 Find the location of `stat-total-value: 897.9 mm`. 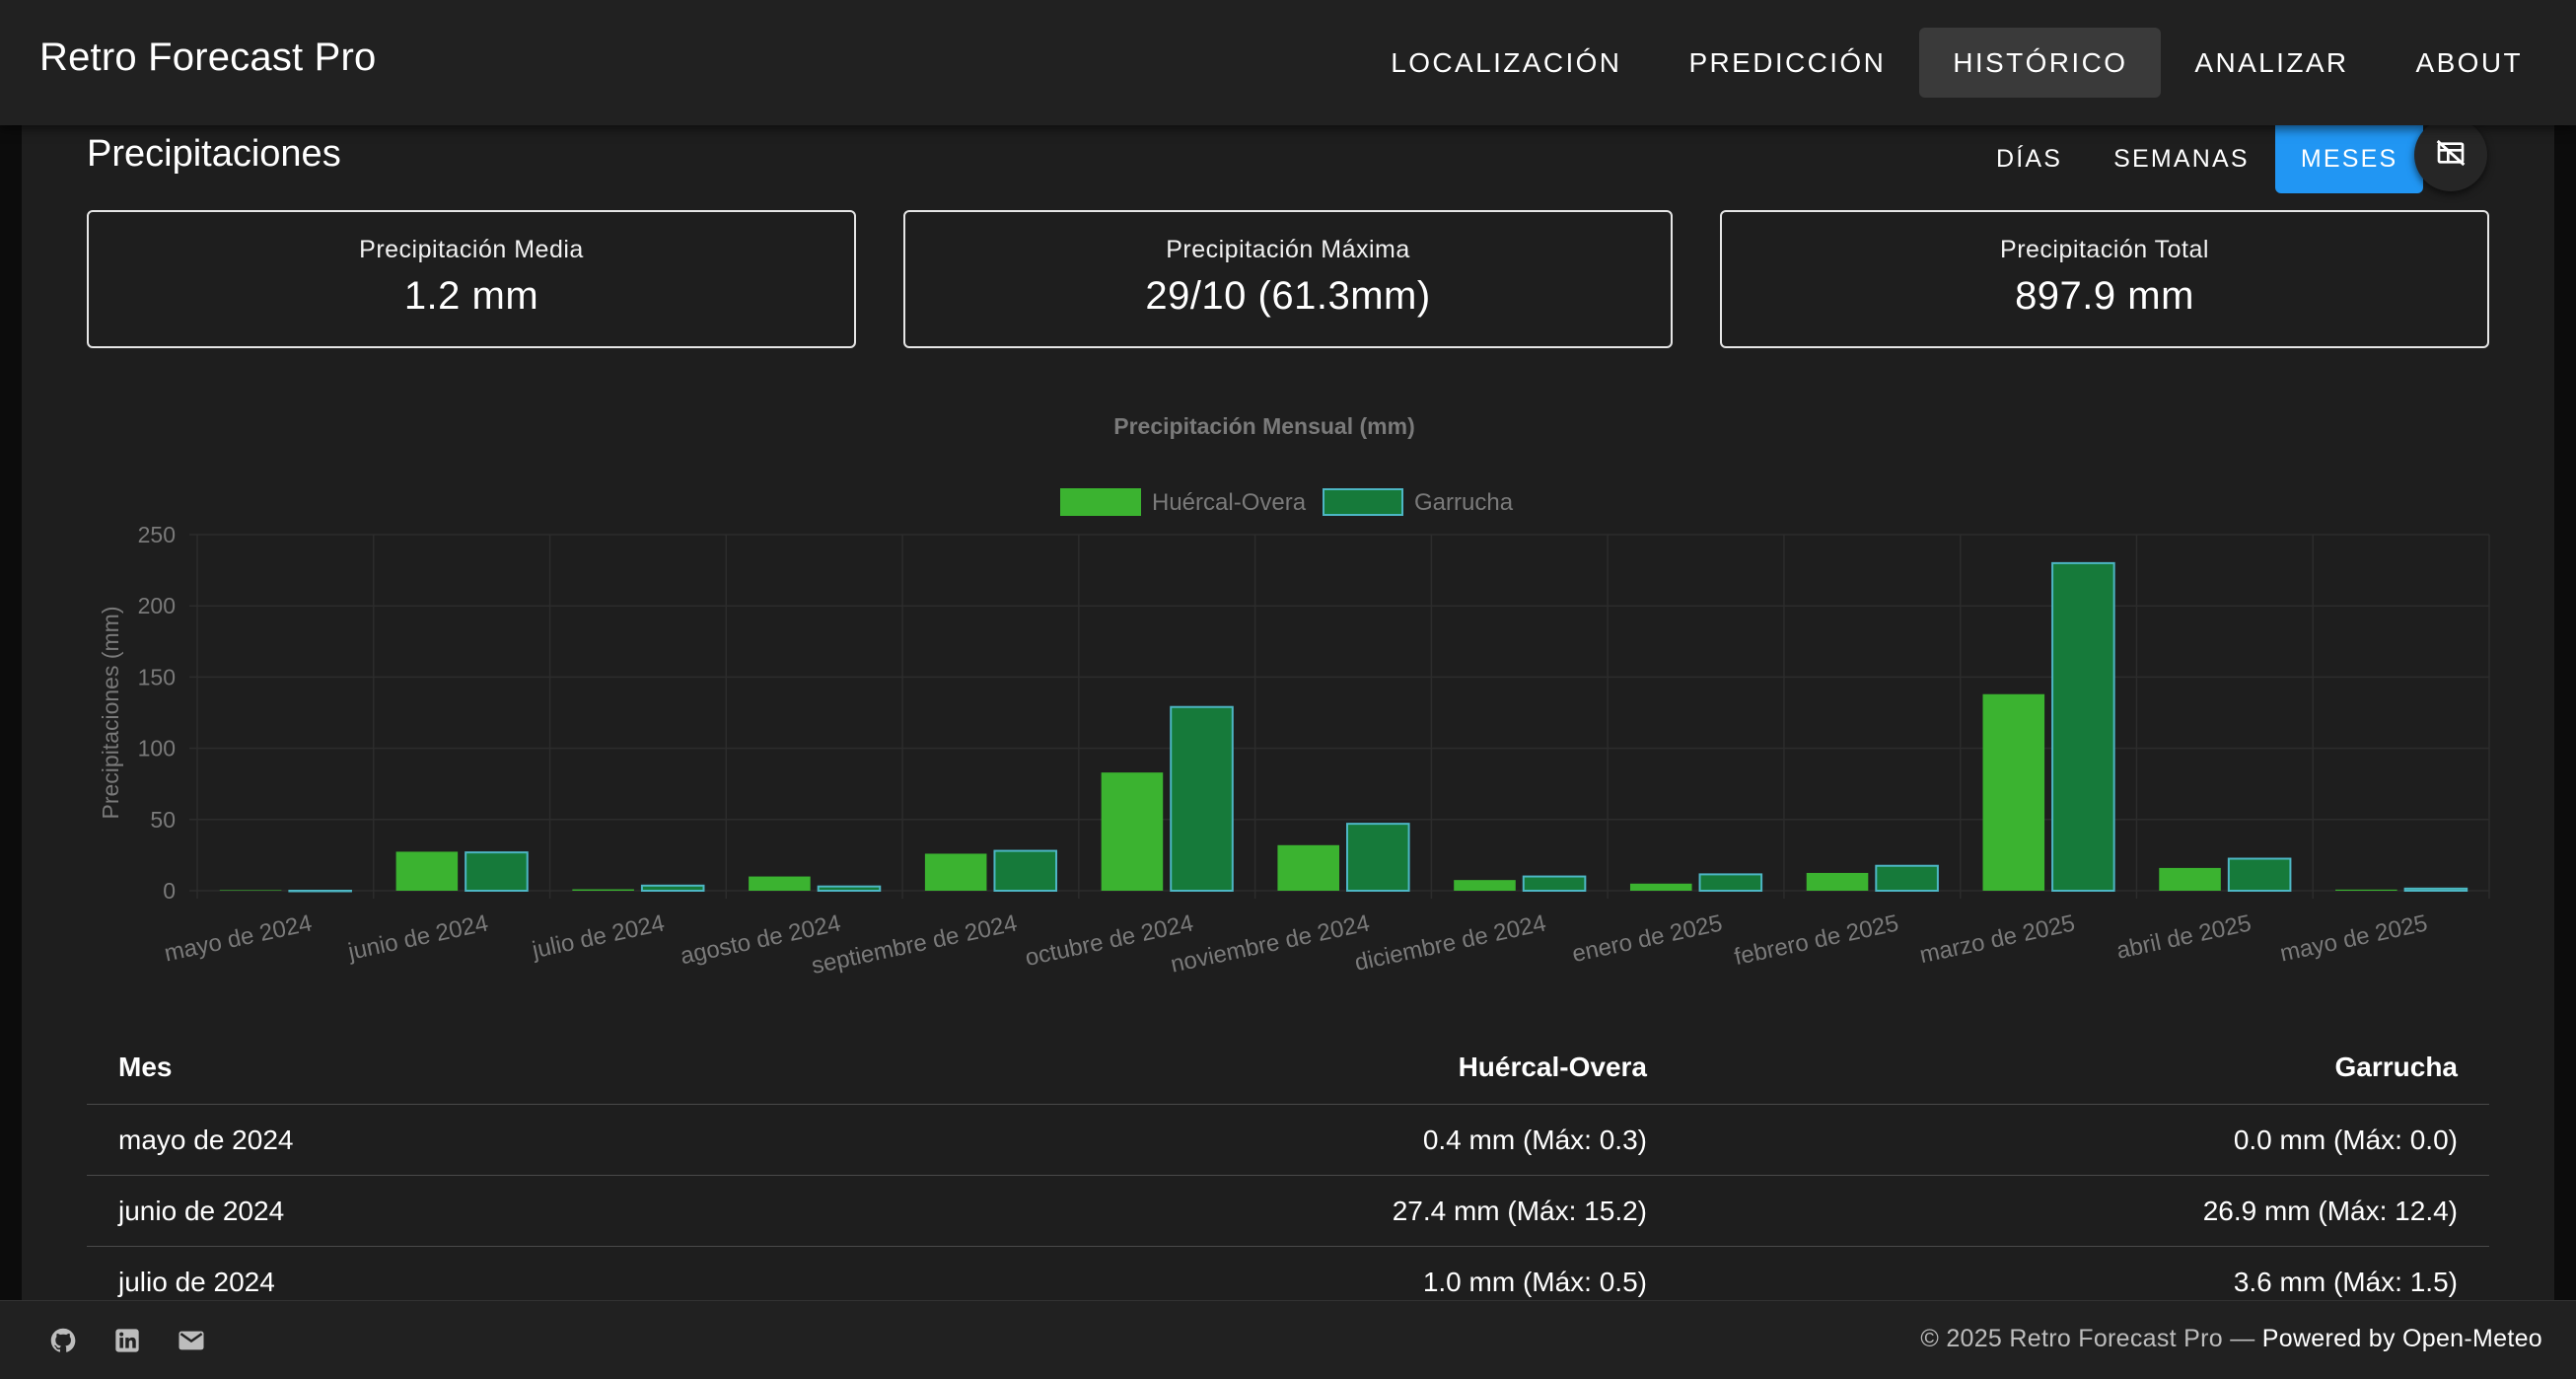

stat-total-value: 897.9 mm is located at coordinates (2104, 296).